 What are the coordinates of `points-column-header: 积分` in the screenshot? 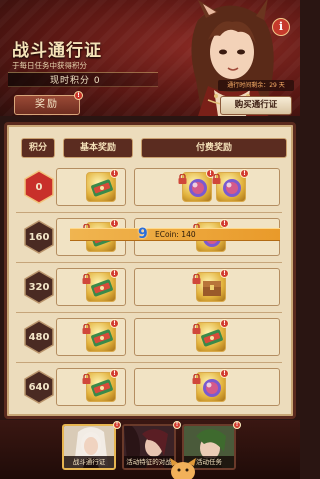 It's located at (38, 148).